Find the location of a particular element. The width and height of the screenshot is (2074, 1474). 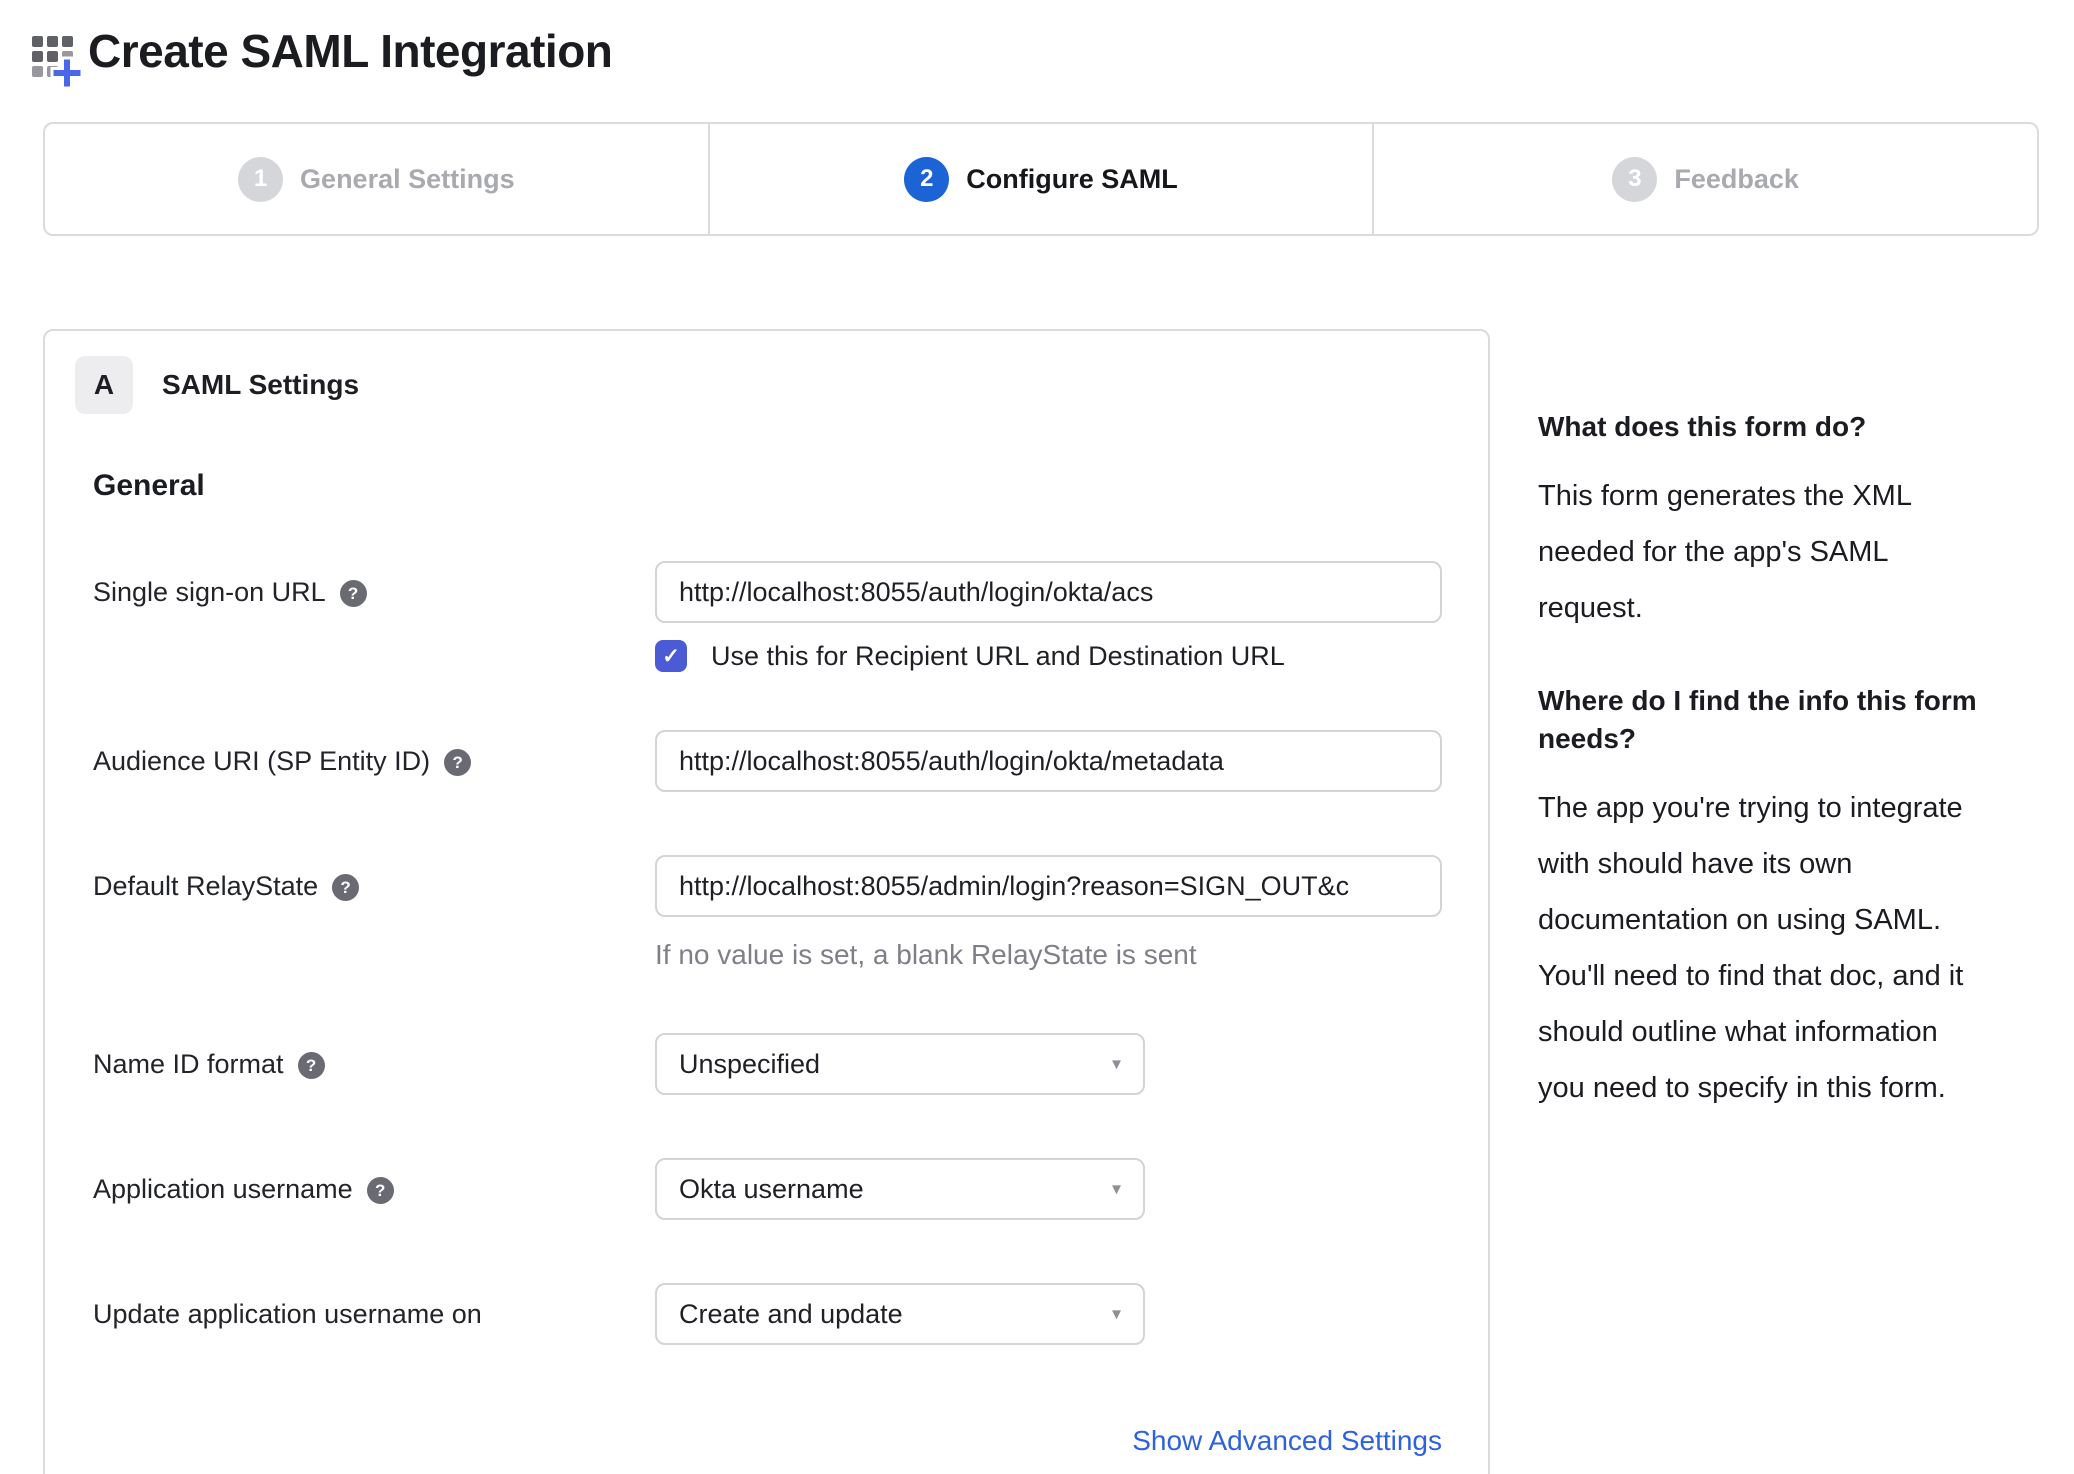

sidebar-question-1: What does this form do? is located at coordinates (1702, 426).